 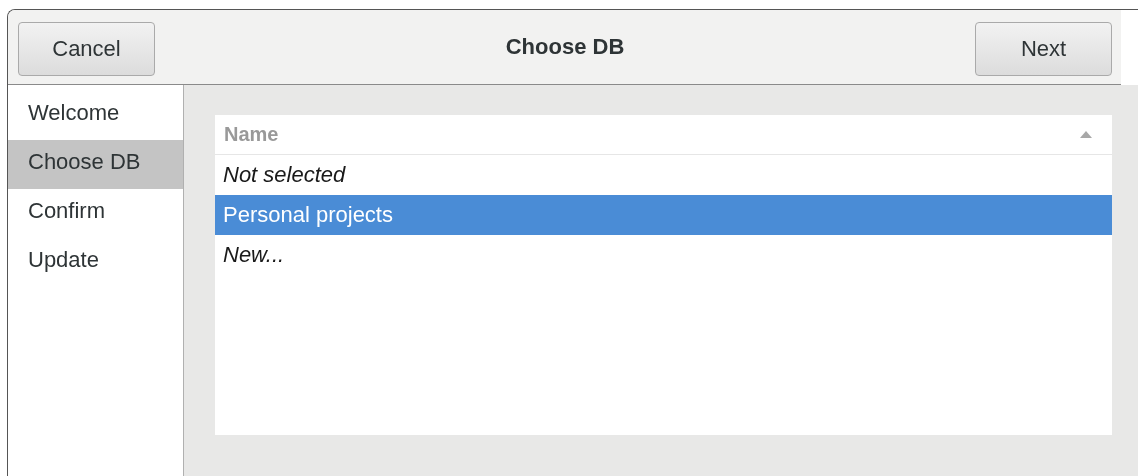 What do you see at coordinates (95, 164) in the screenshot?
I see `sidebar-item: Choose DB` at bounding box center [95, 164].